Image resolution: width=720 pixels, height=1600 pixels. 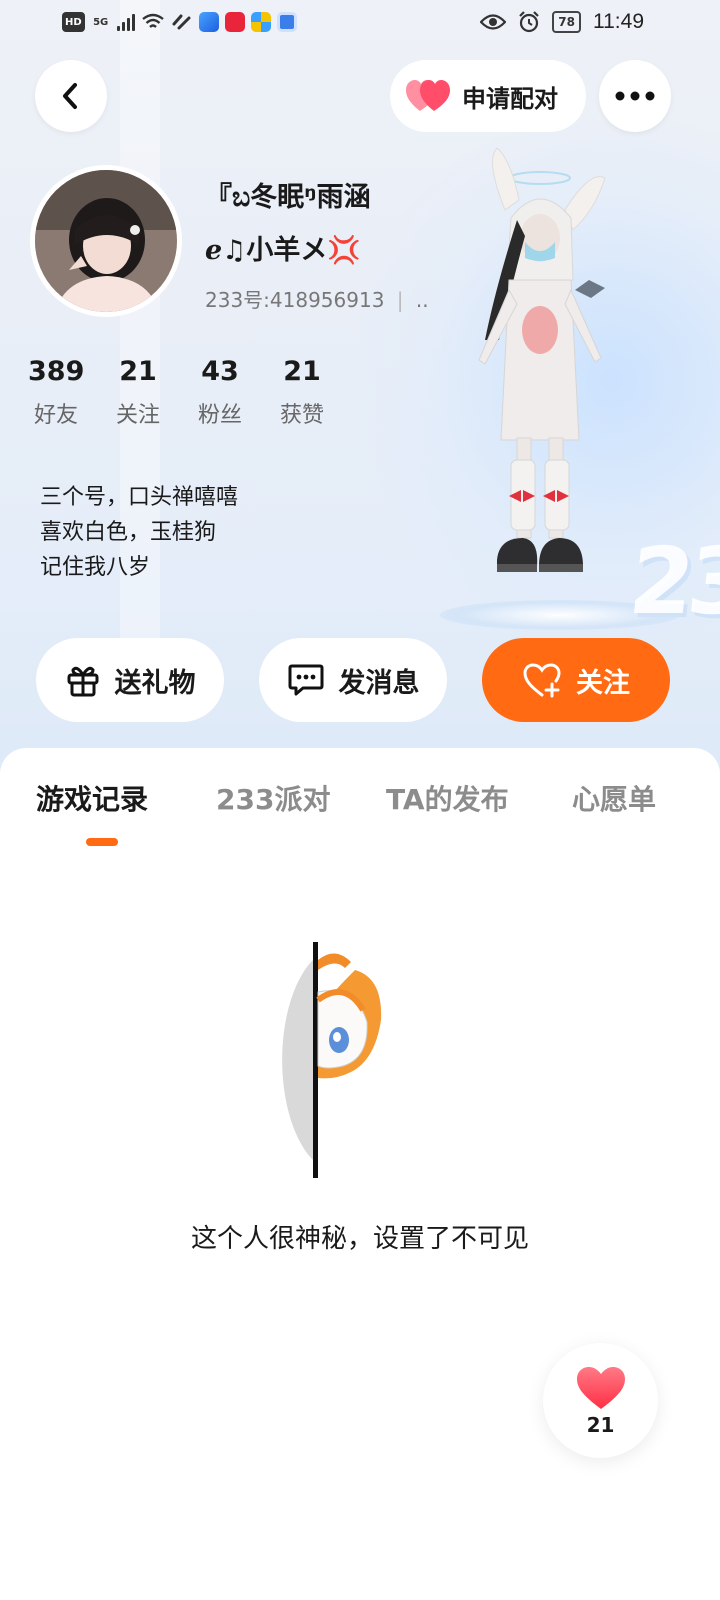 I want to click on stat-label: 关注, so click(x=137, y=415).